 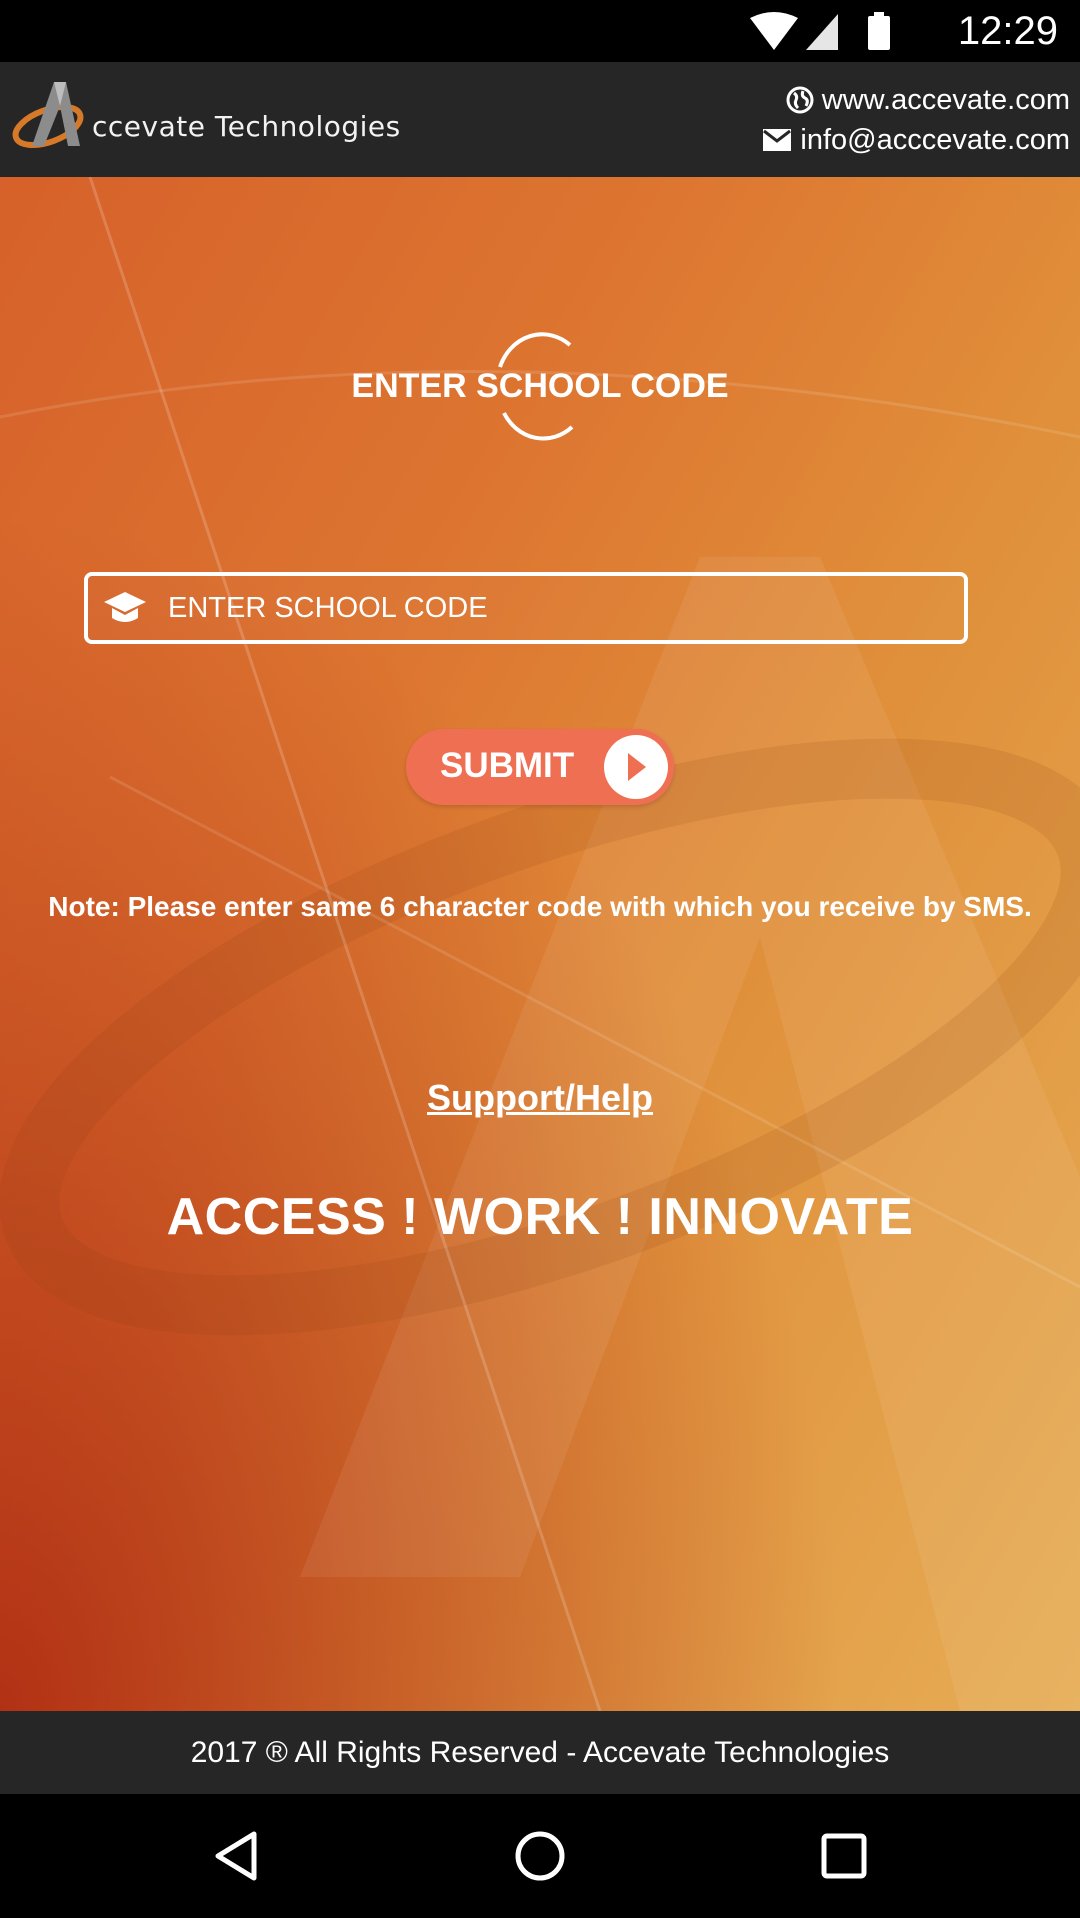 What do you see at coordinates (1007, 31) in the screenshot?
I see `status-time: 12:29` at bounding box center [1007, 31].